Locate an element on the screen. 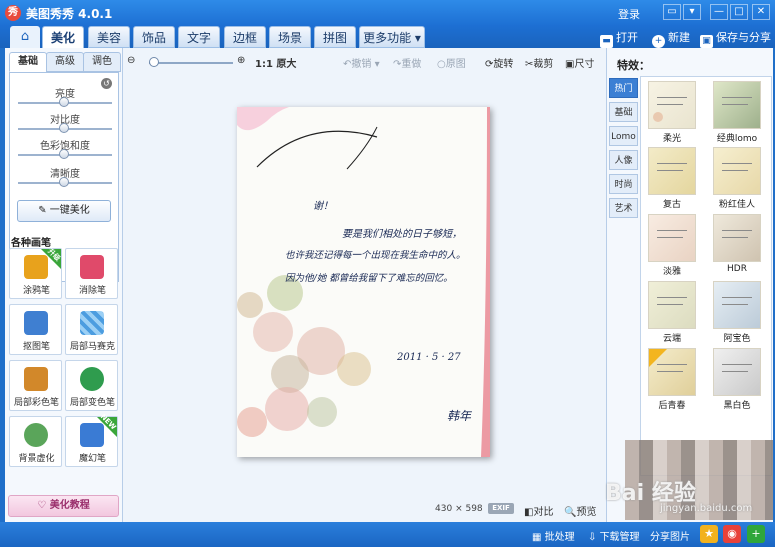  brightness-knob is located at coordinates (64, 102).